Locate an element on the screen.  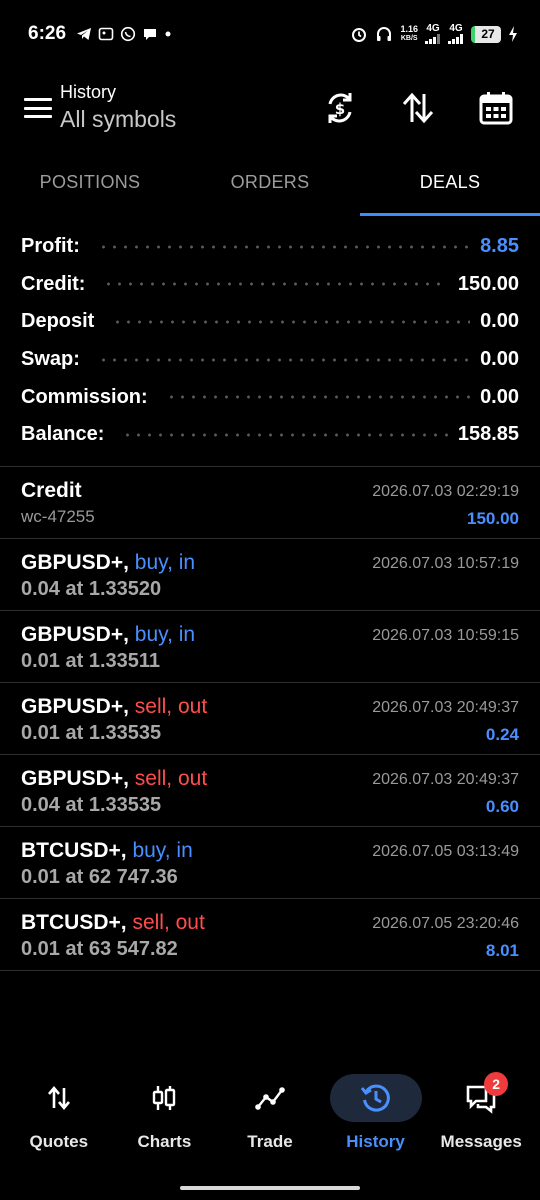
deal-time: 2026.07.03 10:57:19 is located at coordinates (445, 563).